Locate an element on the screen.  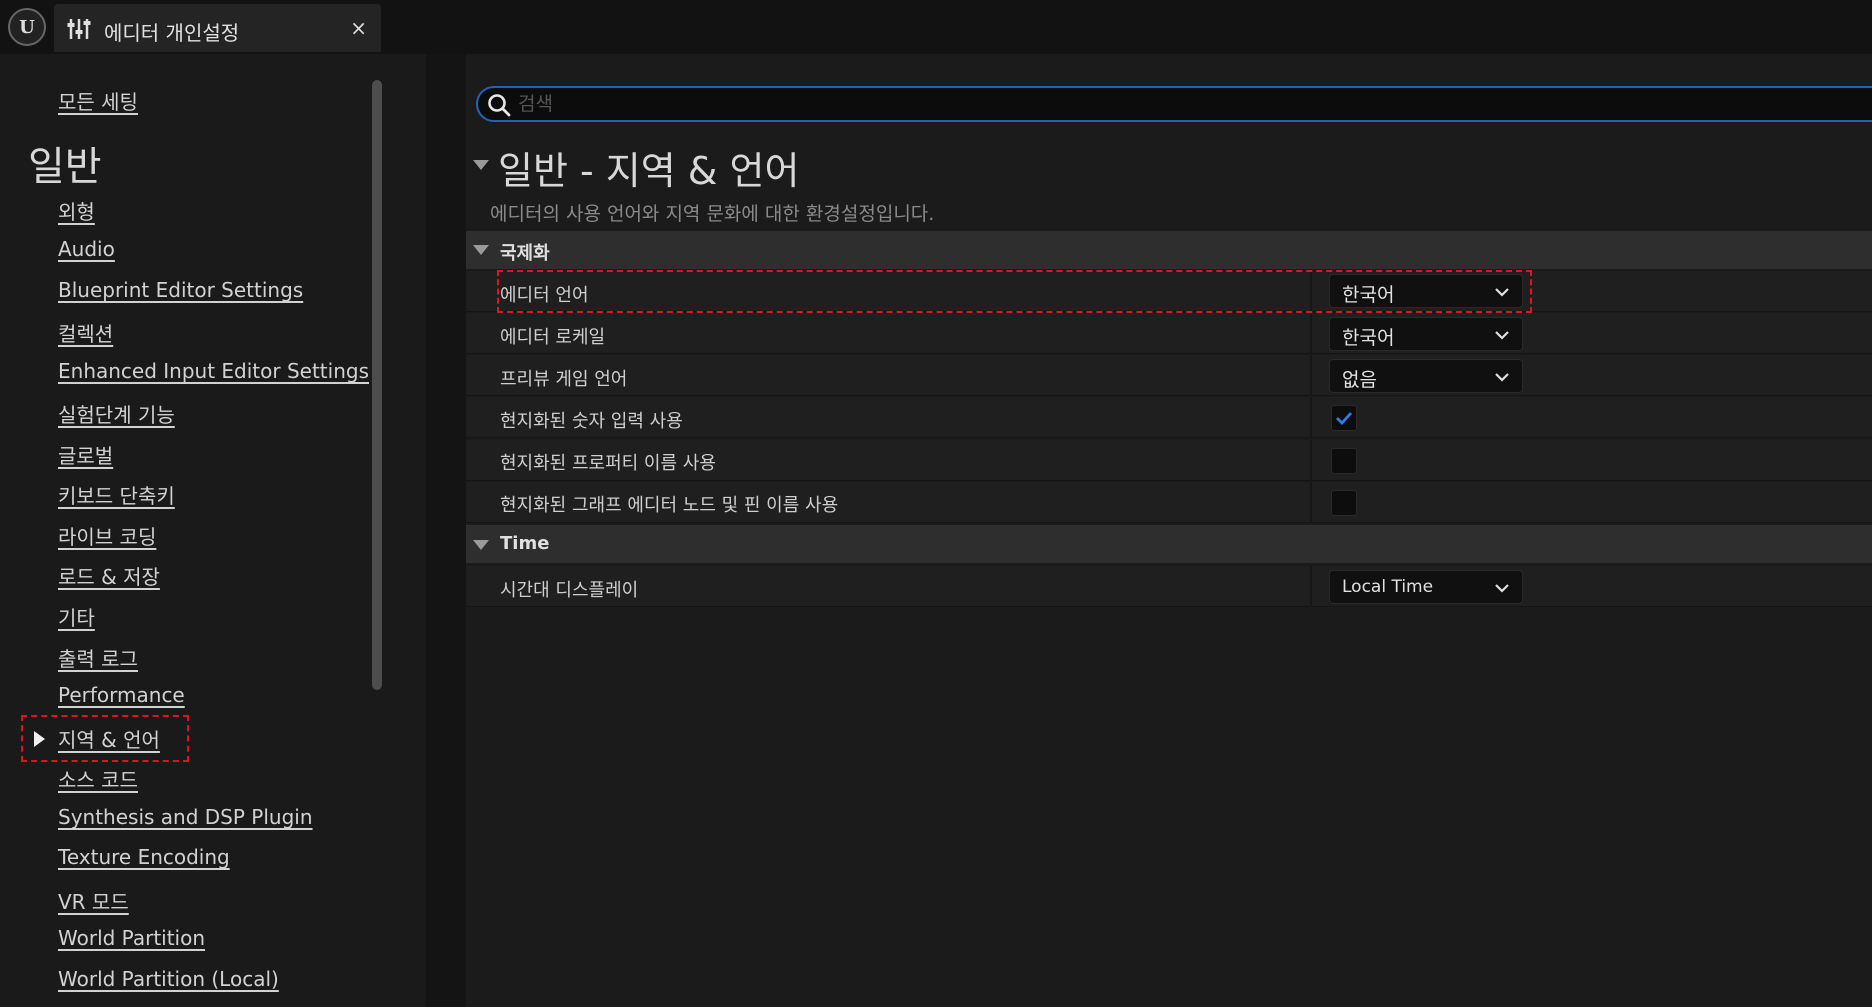
tab-title: 에디터 개인설정 is located at coordinates (172, 33).